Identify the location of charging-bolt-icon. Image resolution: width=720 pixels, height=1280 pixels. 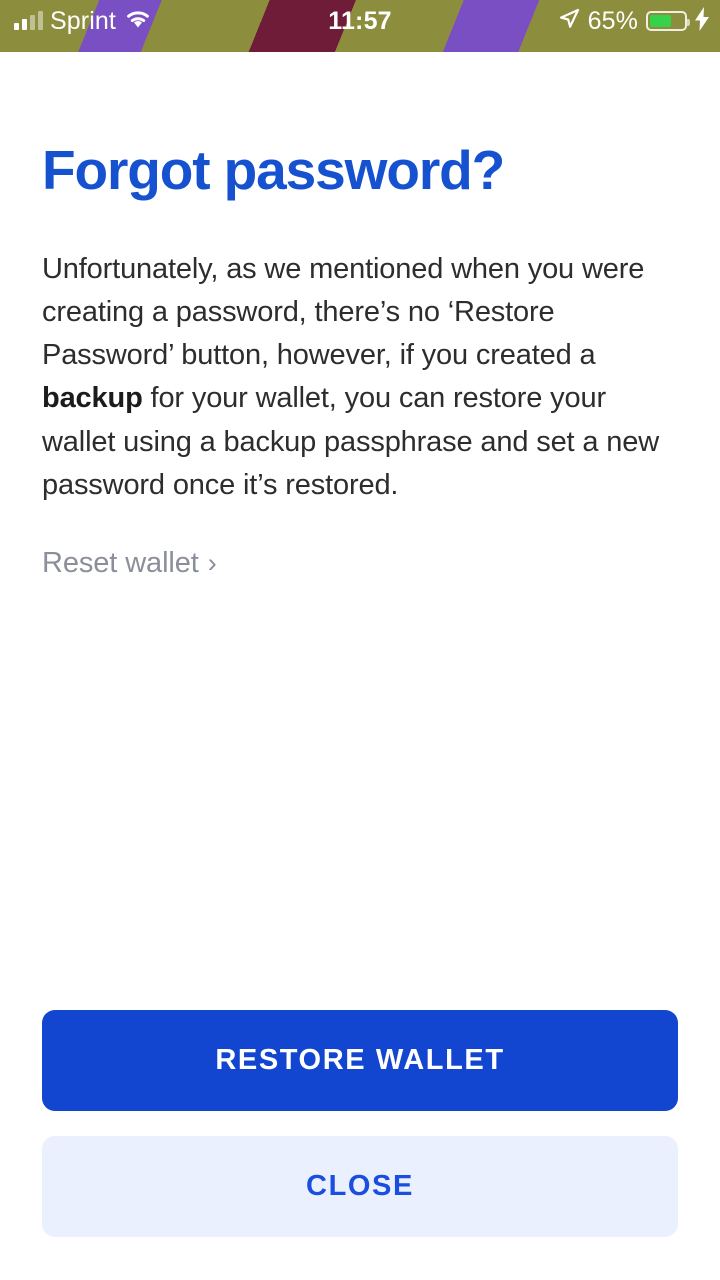
(702, 21).